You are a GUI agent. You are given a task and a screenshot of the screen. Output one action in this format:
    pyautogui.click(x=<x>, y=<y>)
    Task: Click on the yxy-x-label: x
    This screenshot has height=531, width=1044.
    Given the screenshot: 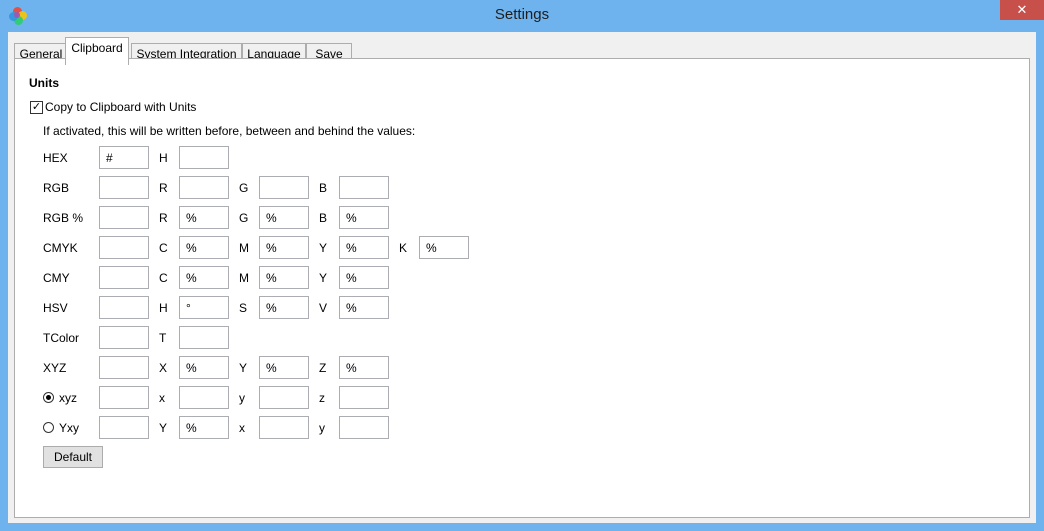 What is the action you would take?
    pyautogui.click(x=242, y=428)
    